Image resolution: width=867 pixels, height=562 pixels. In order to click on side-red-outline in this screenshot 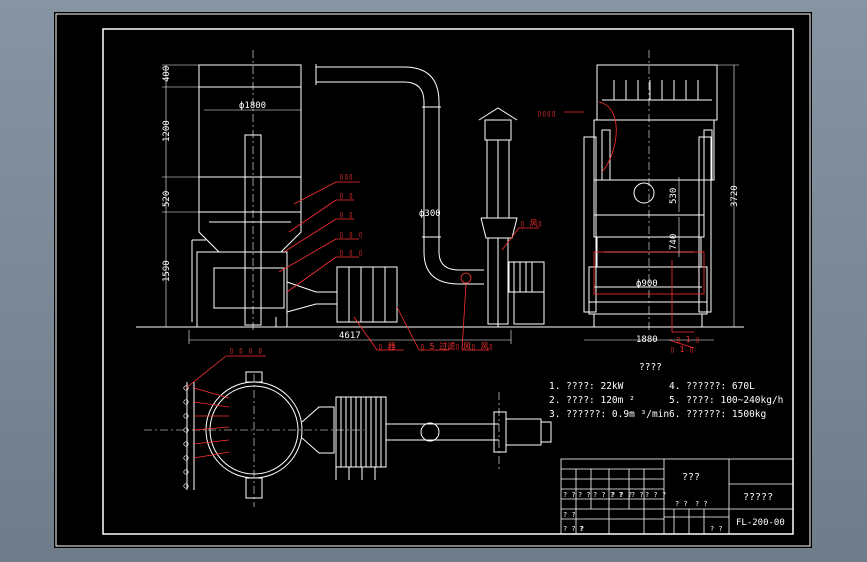, I will do `click(634, 225)`.